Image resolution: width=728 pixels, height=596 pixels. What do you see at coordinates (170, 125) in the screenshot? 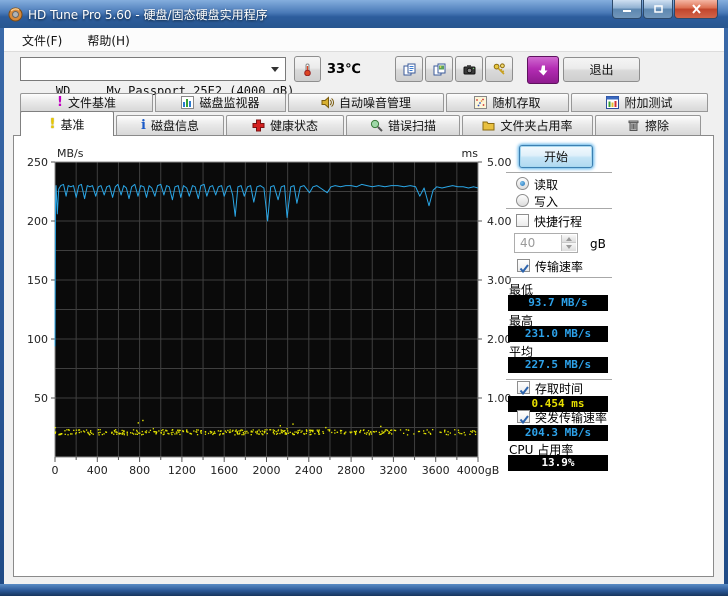
I see `tab-disk-info: i 磁盘信息` at bounding box center [170, 125].